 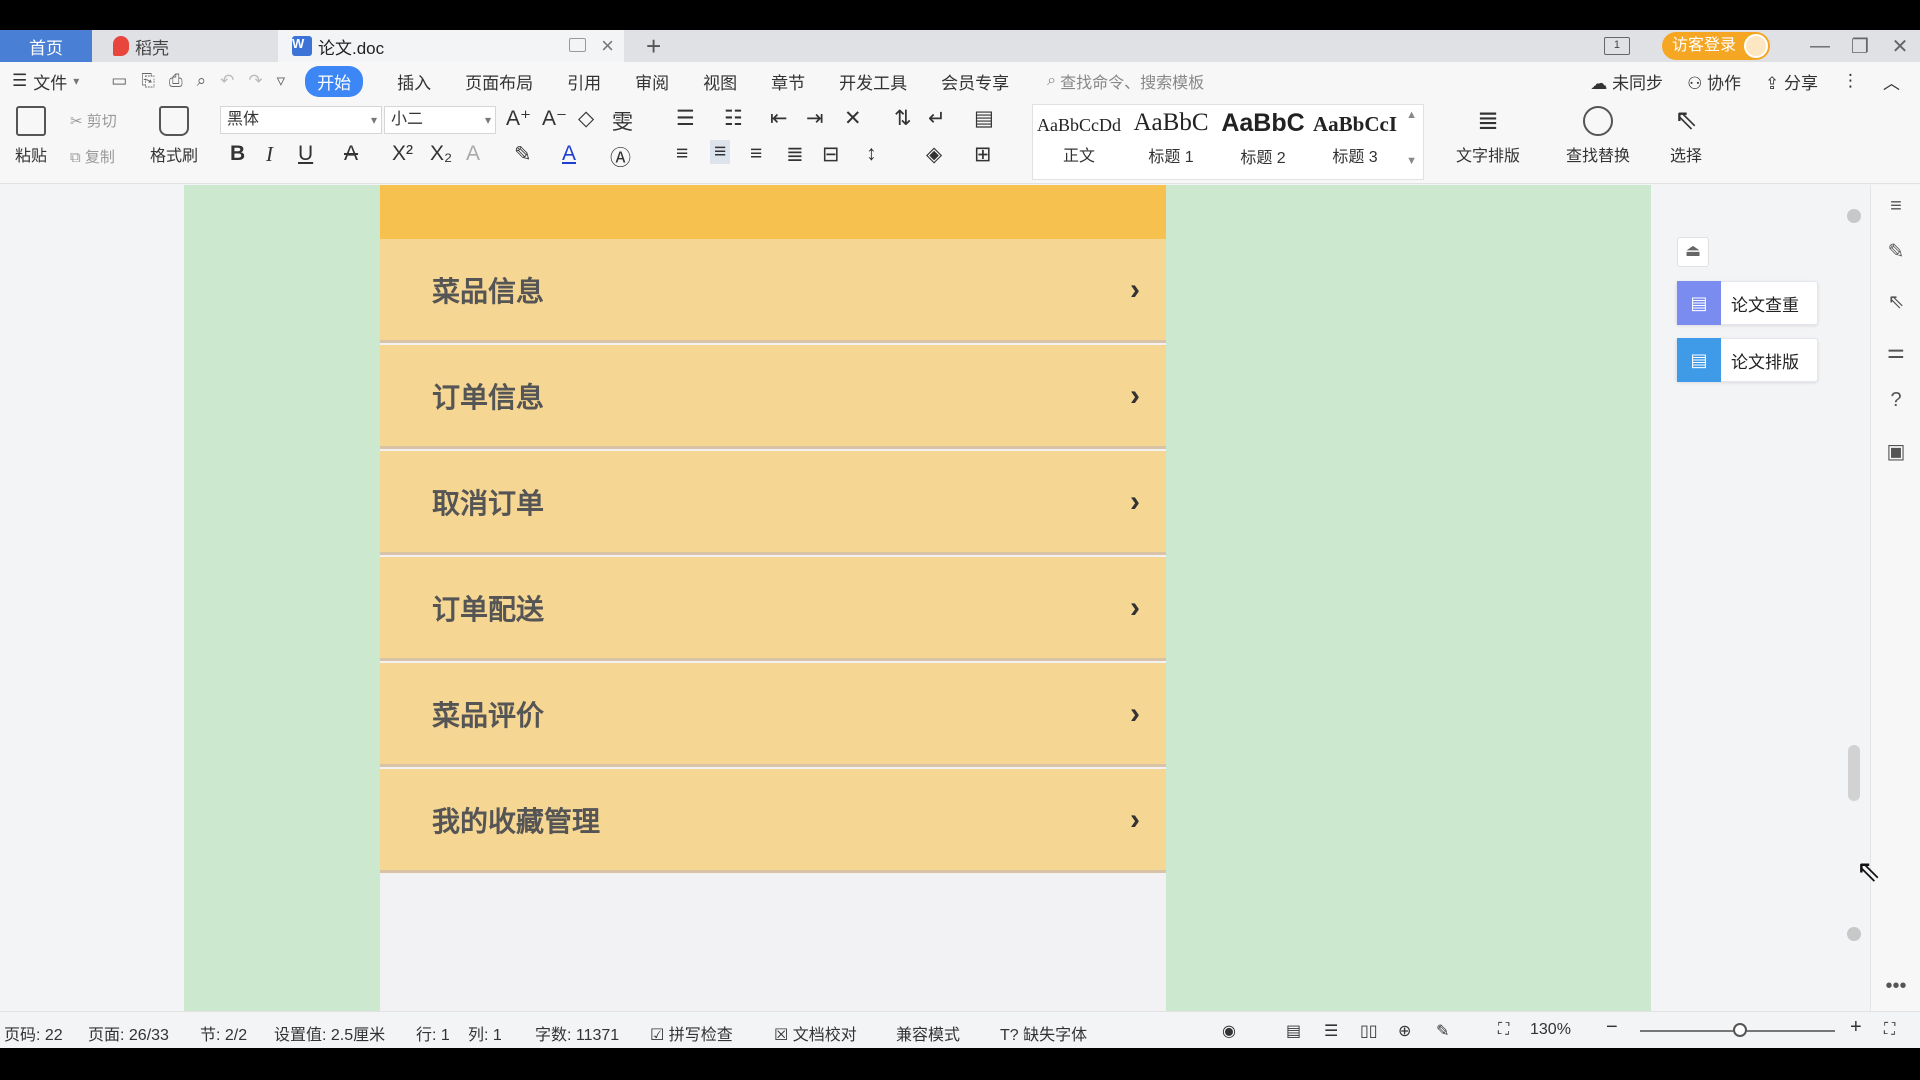 What do you see at coordinates (984, 118) in the screenshot?
I see `ruler-icon: ▤` at bounding box center [984, 118].